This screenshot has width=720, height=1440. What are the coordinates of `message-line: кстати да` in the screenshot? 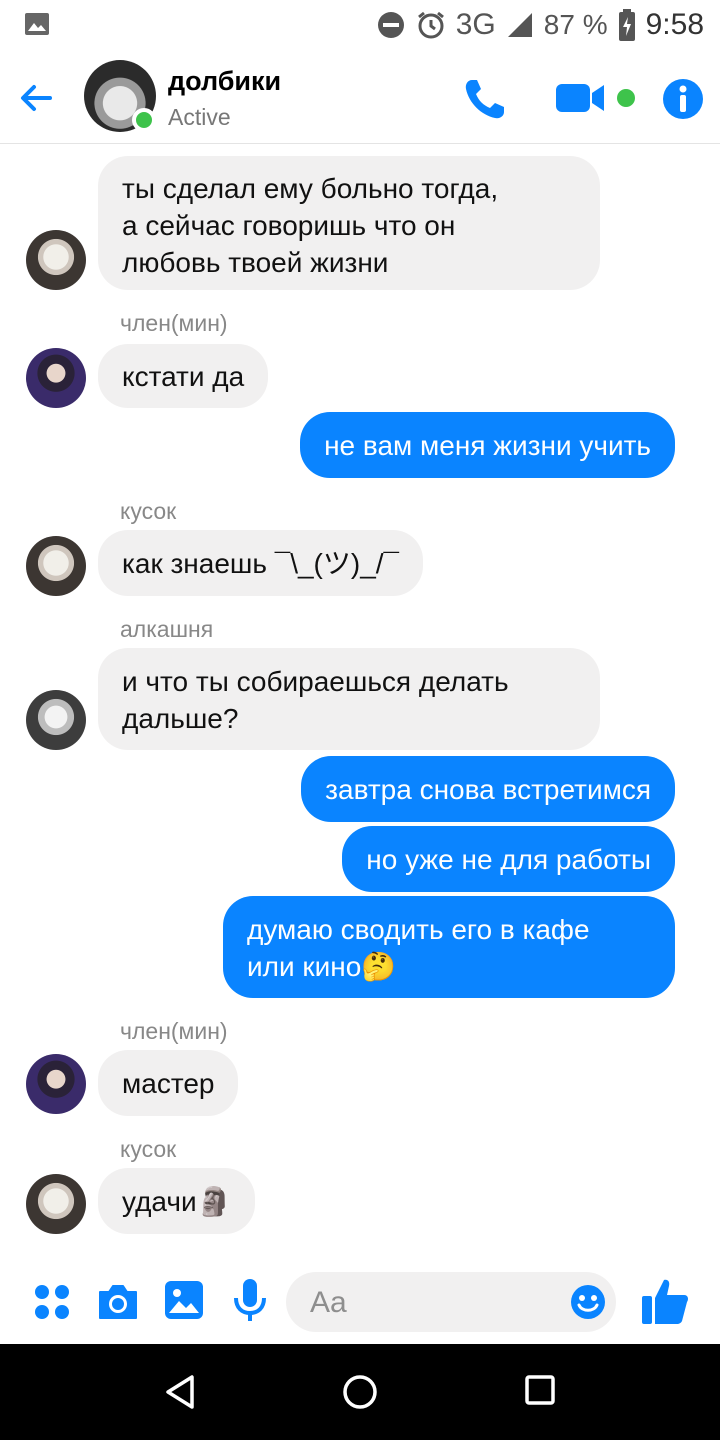 It's located at (183, 376).